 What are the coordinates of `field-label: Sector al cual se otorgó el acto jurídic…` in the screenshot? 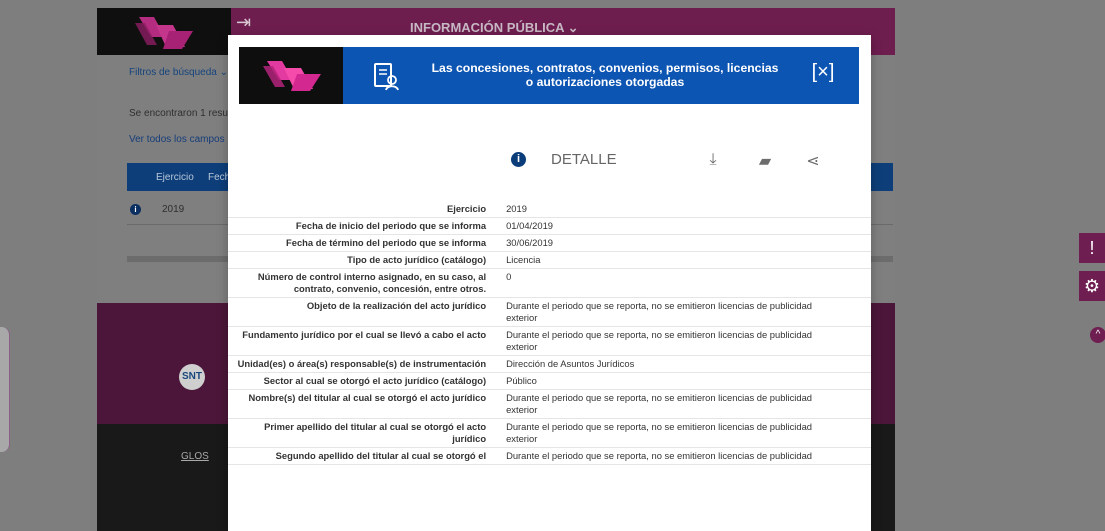 It's located at (362, 381).